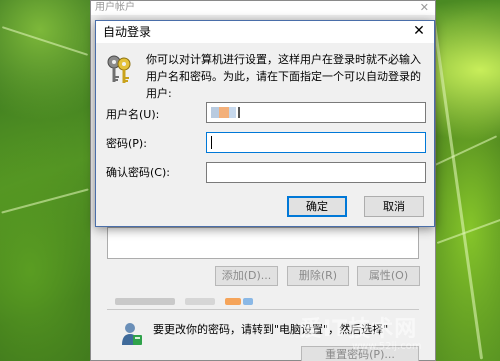  I want to click on properties-button: 属性(O), so click(388, 276).